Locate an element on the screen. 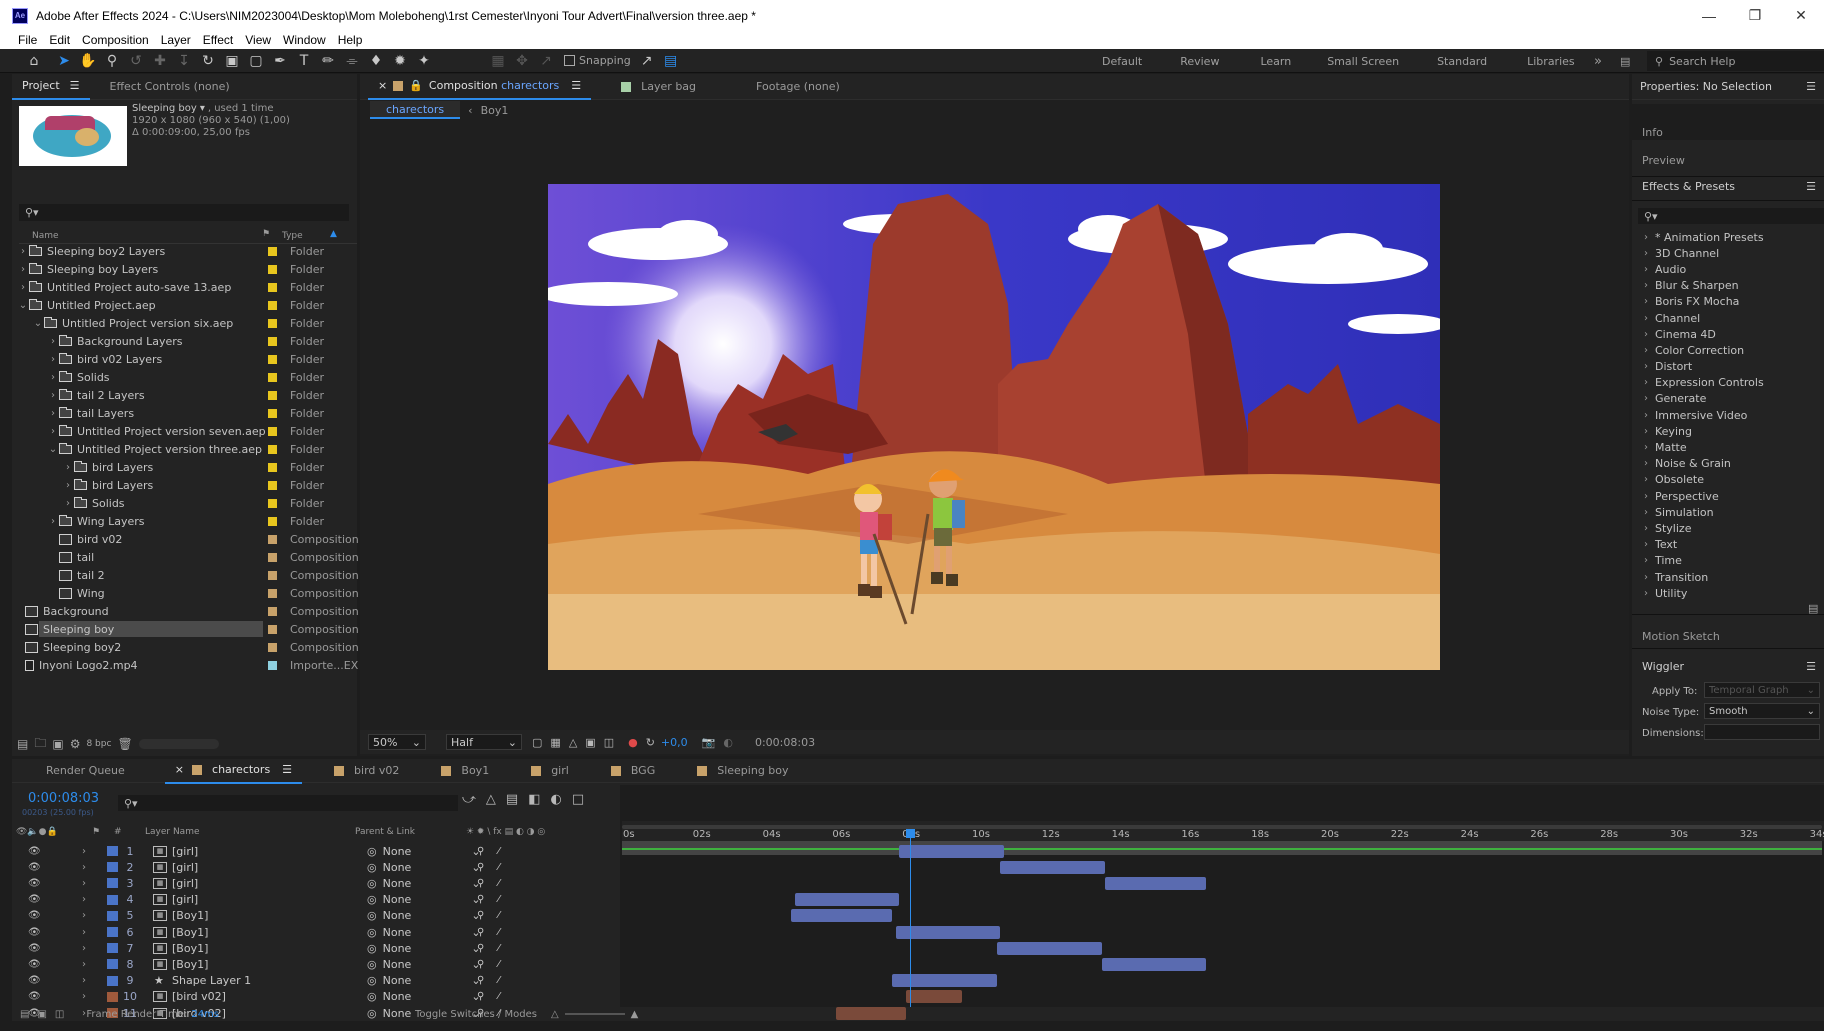 The height and width of the screenshot is (1031, 1824). menu-layer: Layer is located at coordinates (176, 40).